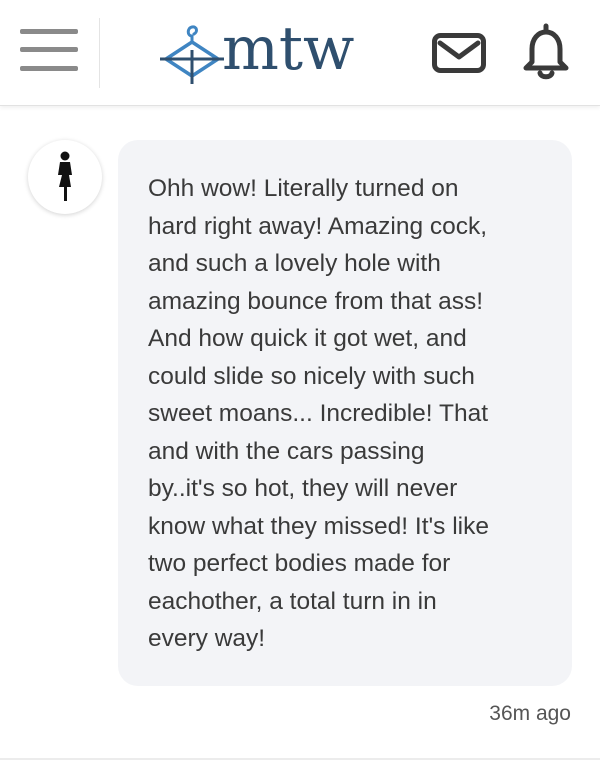  I want to click on hanger-icon, so click(192, 54).